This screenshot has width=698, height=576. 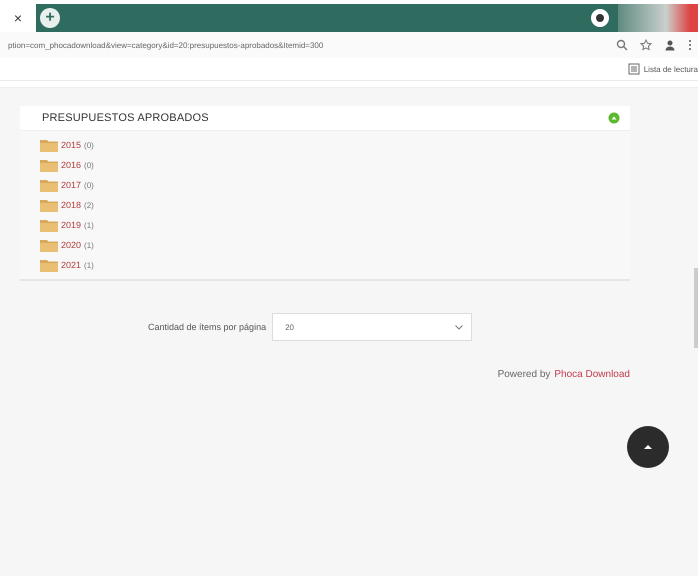 I want to click on reading-list-link: Lista de lectura, so click(x=671, y=69).